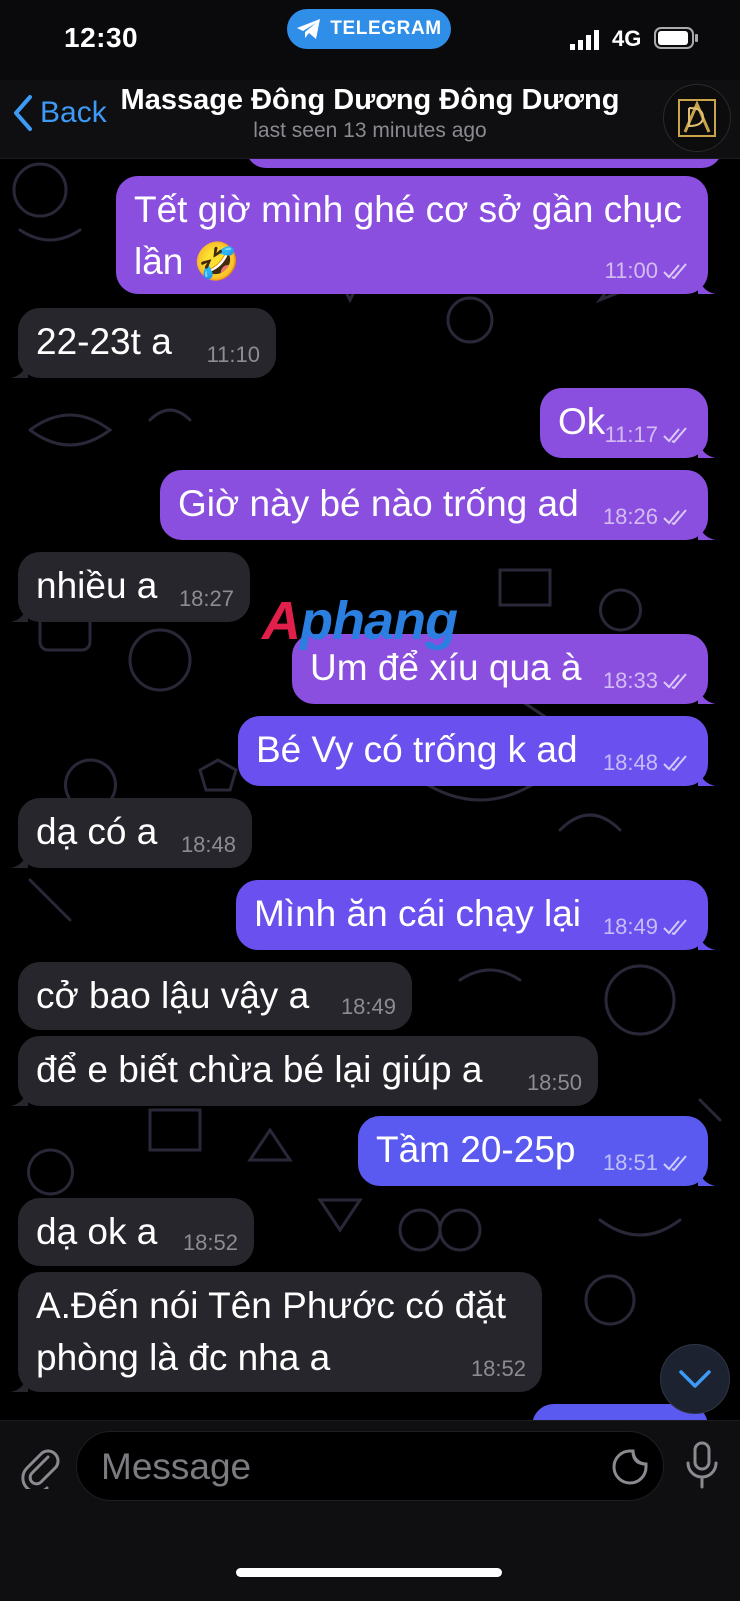 Image resolution: width=740 pixels, height=1601 pixels. I want to click on message-bubble-outgoing: Tầm 20-25p 18:51, so click(537, 1151).